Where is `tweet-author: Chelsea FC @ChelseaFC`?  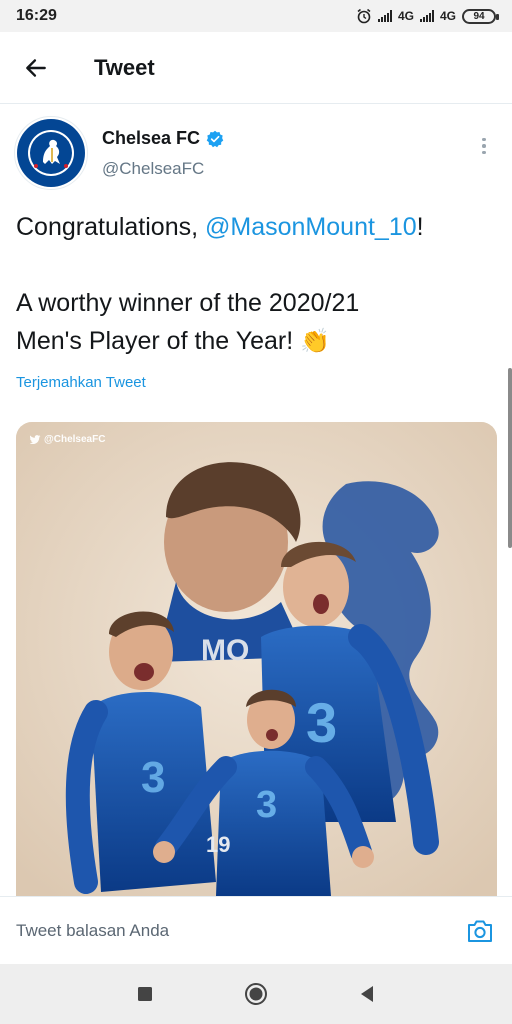 tweet-author: Chelsea FC @ChelseaFC is located at coordinates (256, 156).